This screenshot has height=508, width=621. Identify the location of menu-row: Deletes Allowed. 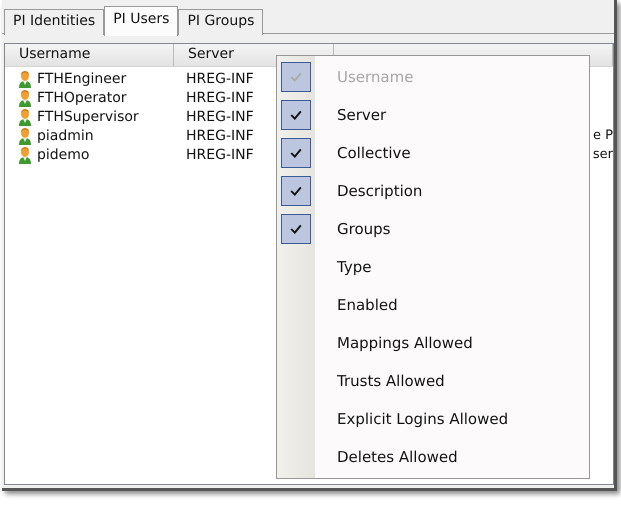
(433, 457).